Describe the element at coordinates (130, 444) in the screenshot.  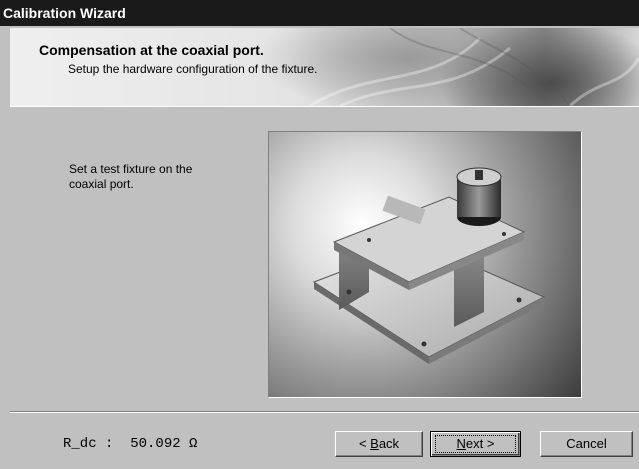
I see `rdc-readout: R_dc : 50.092 Ω` at that location.